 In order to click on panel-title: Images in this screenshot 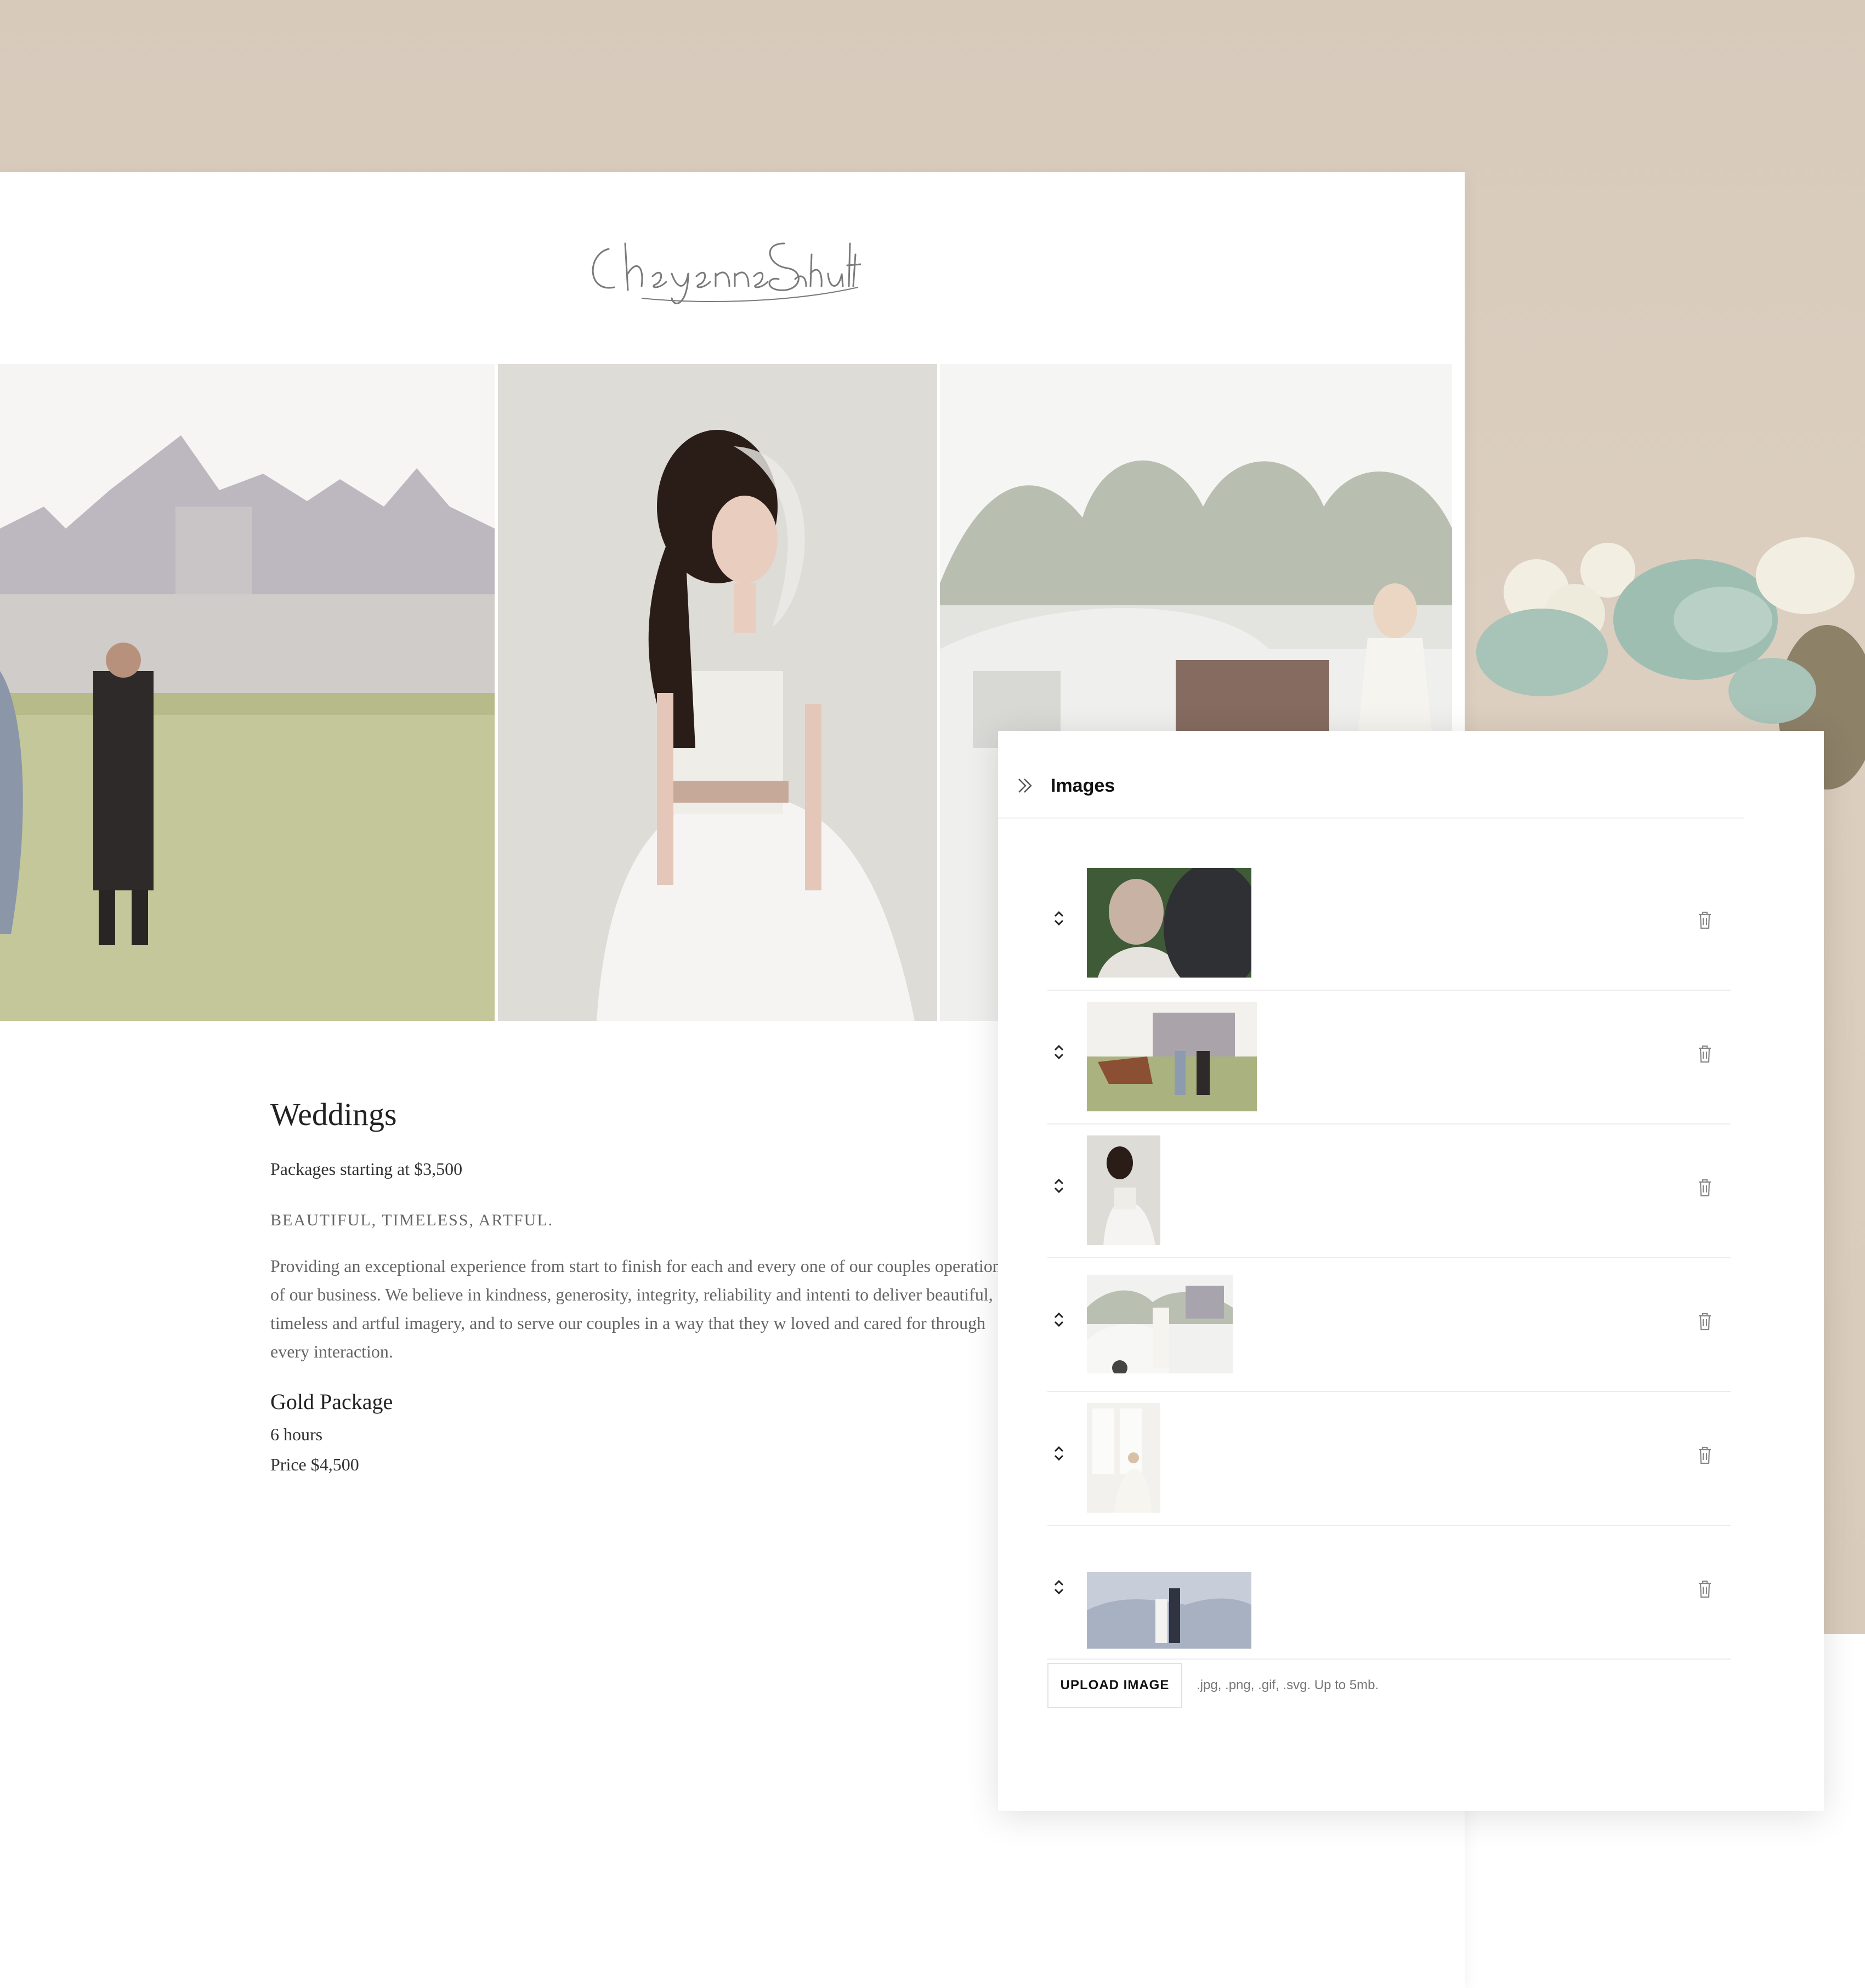, I will do `click(1083, 786)`.